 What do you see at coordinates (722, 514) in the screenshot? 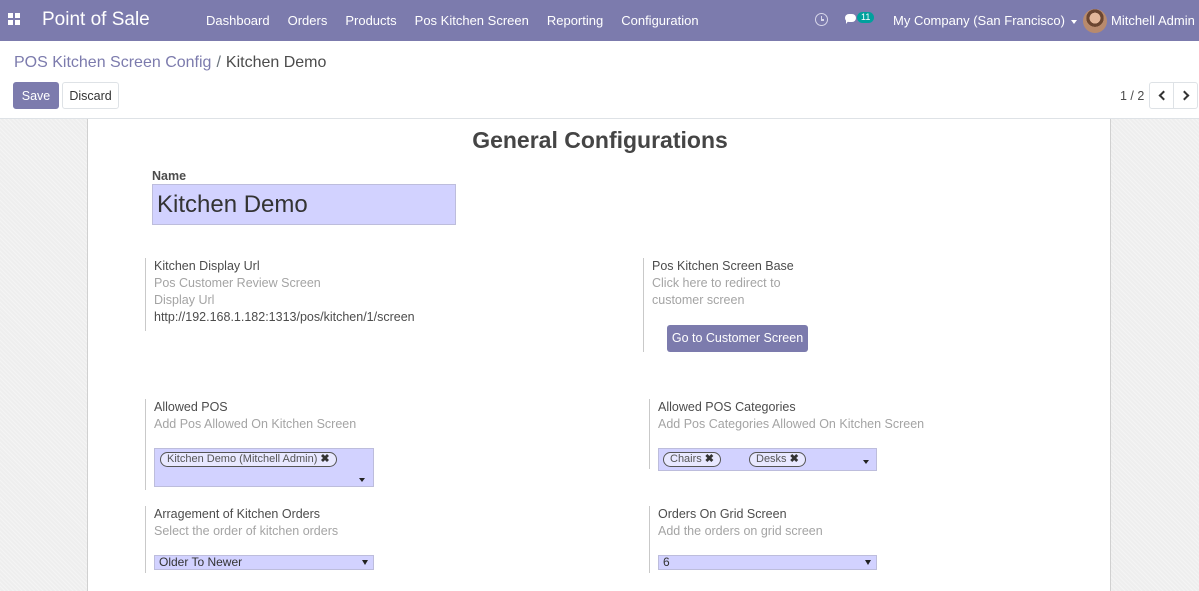
I see `grid-orders-label: Orders On Grid Screen` at bounding box center [722, 514].